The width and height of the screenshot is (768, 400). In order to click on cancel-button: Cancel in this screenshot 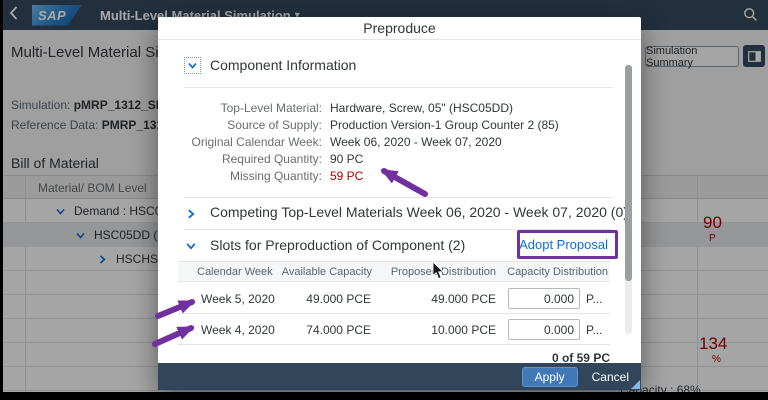, I will do `click(610, 377)`.